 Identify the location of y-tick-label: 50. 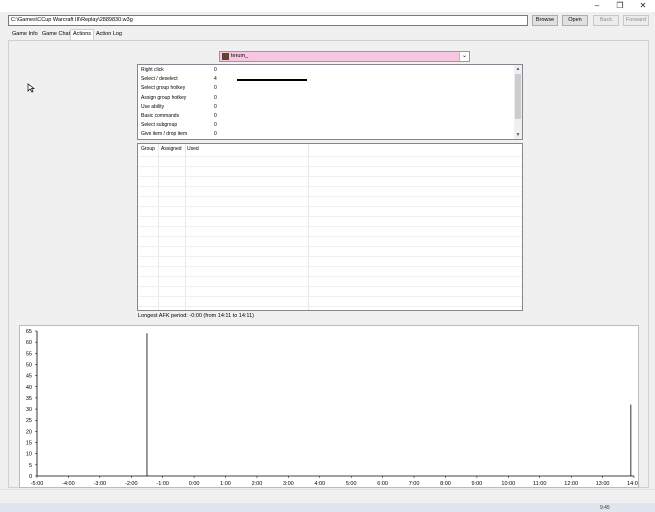
(29, 365).